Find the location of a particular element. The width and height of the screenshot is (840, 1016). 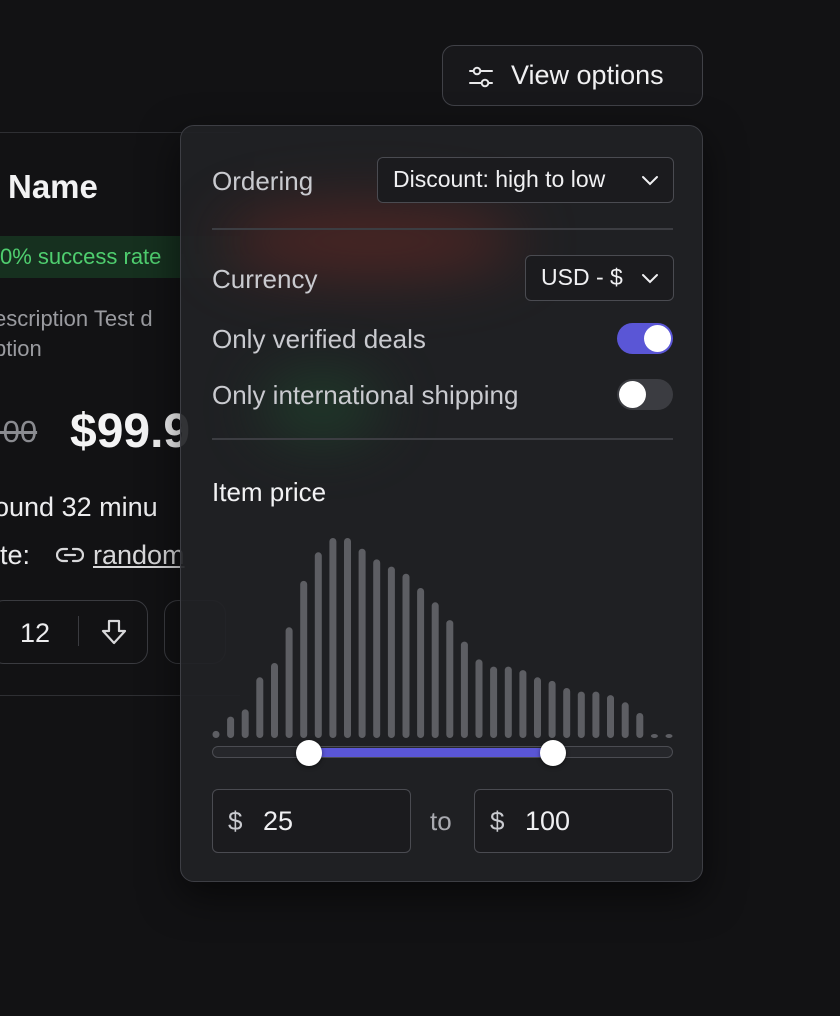

found-time: ound 32 minu is located at coordinates (79, 507).